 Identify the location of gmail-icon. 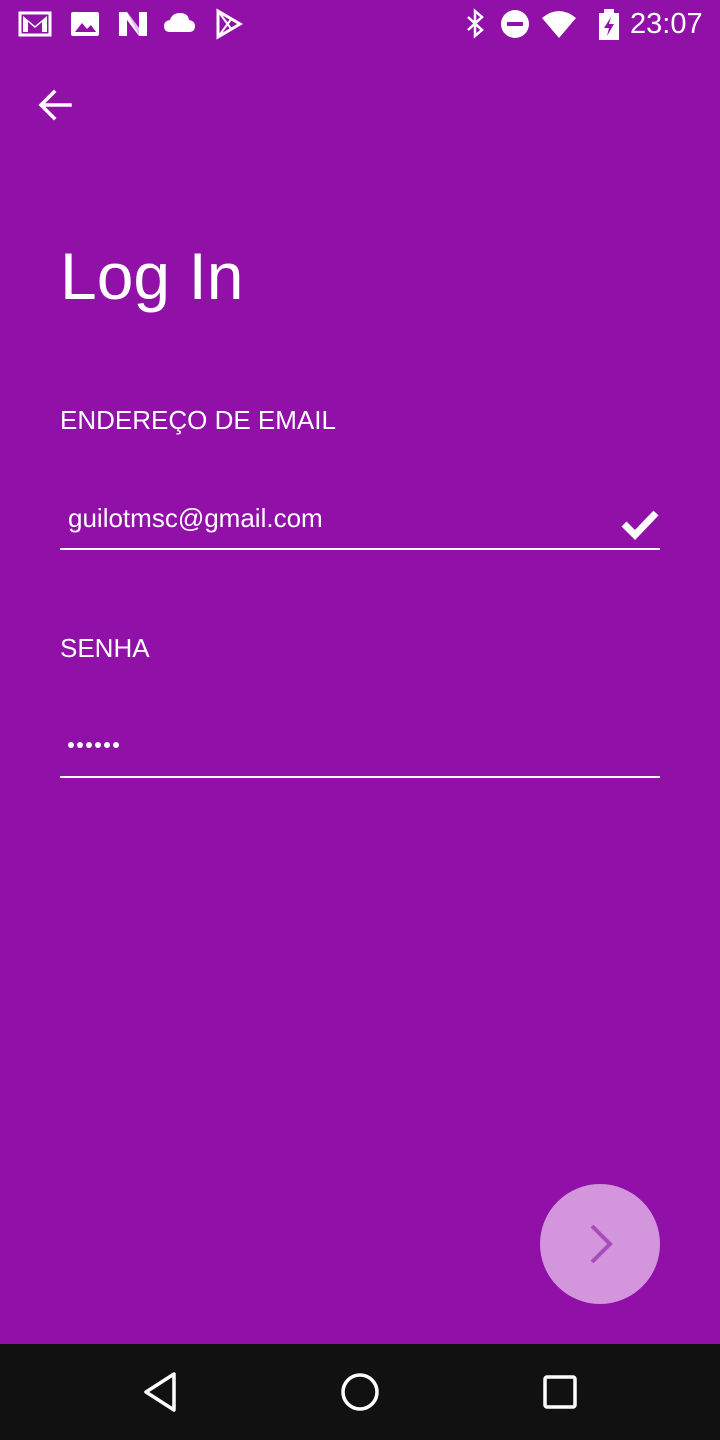
(35, 24).